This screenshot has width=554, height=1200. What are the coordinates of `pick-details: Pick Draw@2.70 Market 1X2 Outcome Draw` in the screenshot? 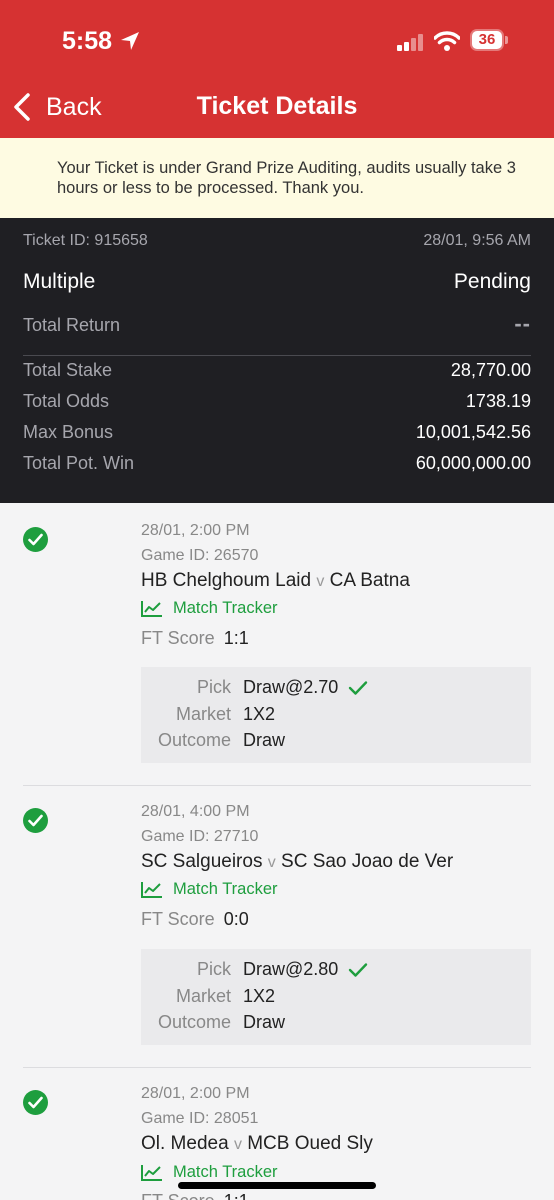 It's located at (336, 715).